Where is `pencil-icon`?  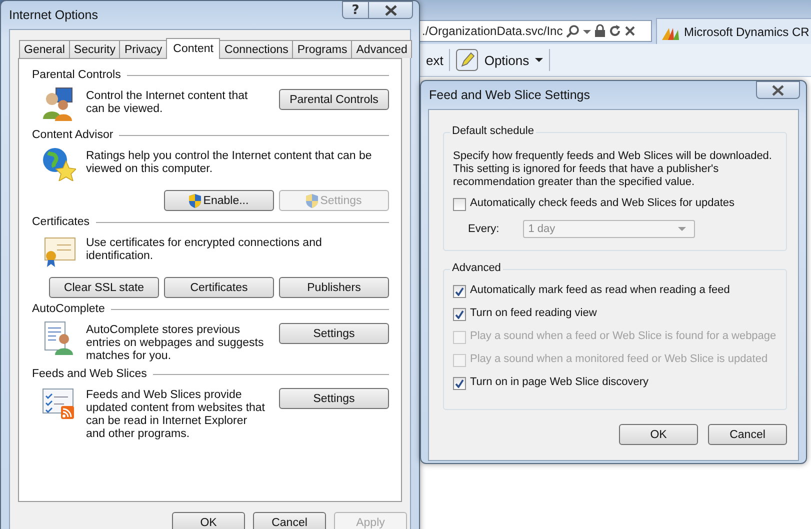
pencil-icon is located at coordinates (467, 60).